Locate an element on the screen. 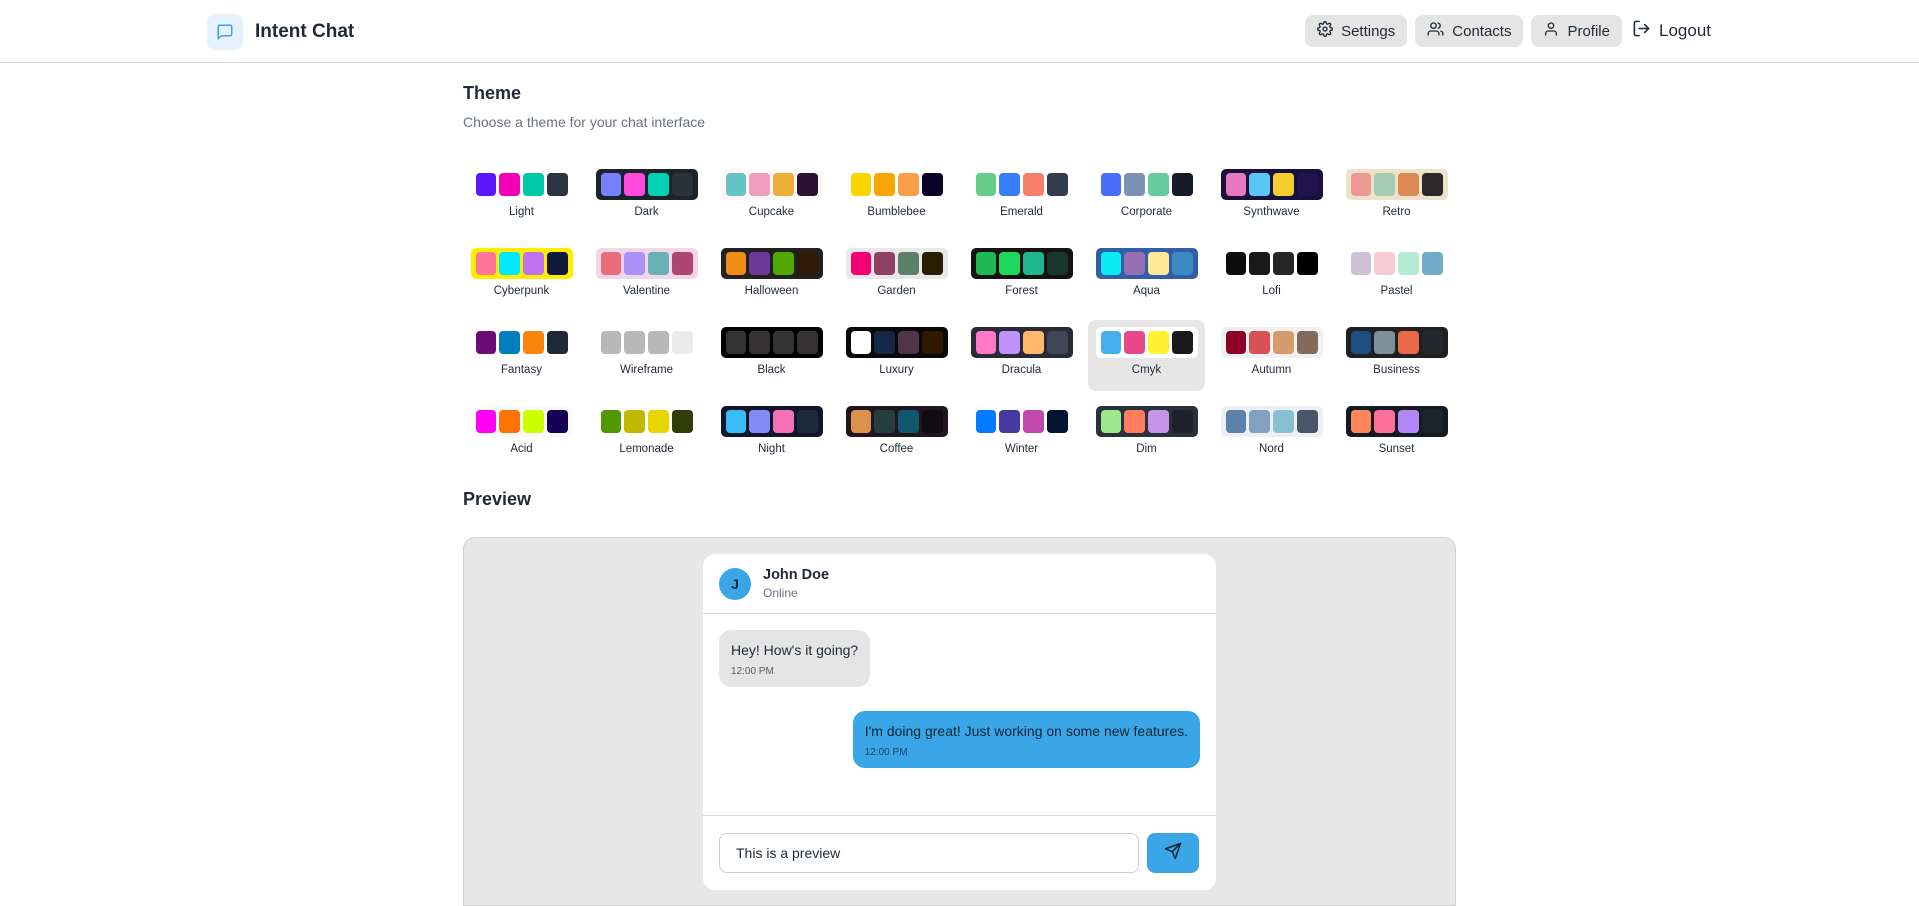 The height and width of the screenshot is (906, 1919). theme-option-sunset: Sunset is located at coordinates (1396, 434).